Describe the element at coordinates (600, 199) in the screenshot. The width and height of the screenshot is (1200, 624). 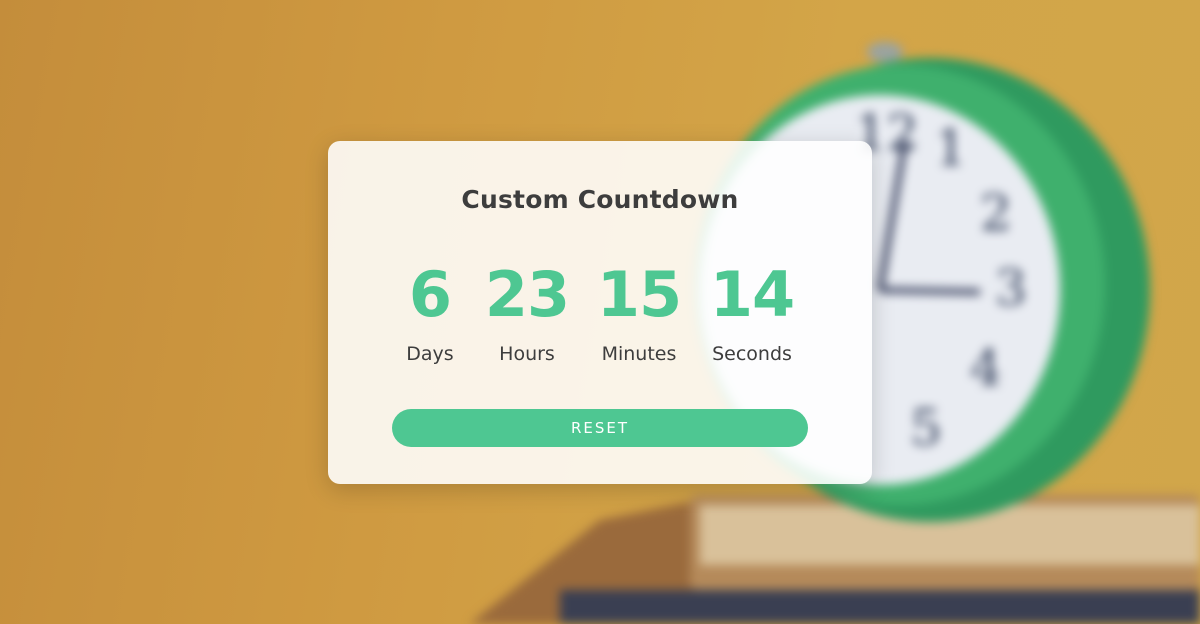
I see `countdown-title: Custom Countdown` at that location.